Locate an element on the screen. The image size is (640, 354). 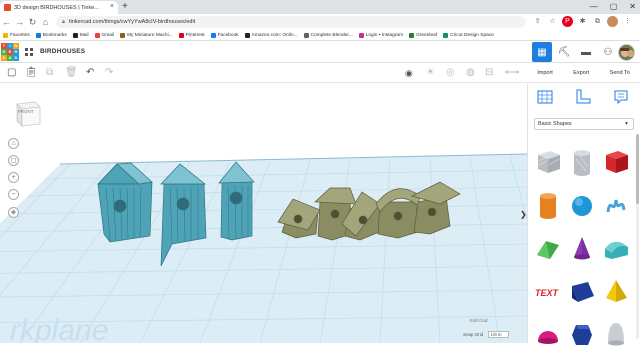
panel-scrollbar is located at coordinates (637, 236).